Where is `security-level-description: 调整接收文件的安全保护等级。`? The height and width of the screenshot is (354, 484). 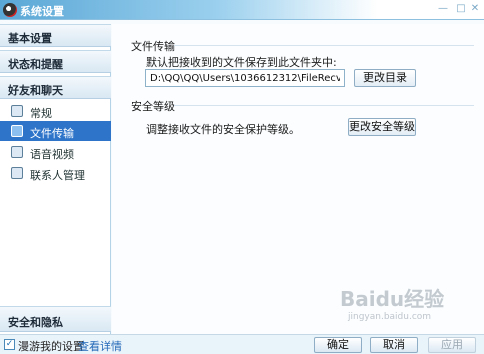
security-level-description: 调整接收文件的安全保护等级。 is located at coordinates (223, 129).